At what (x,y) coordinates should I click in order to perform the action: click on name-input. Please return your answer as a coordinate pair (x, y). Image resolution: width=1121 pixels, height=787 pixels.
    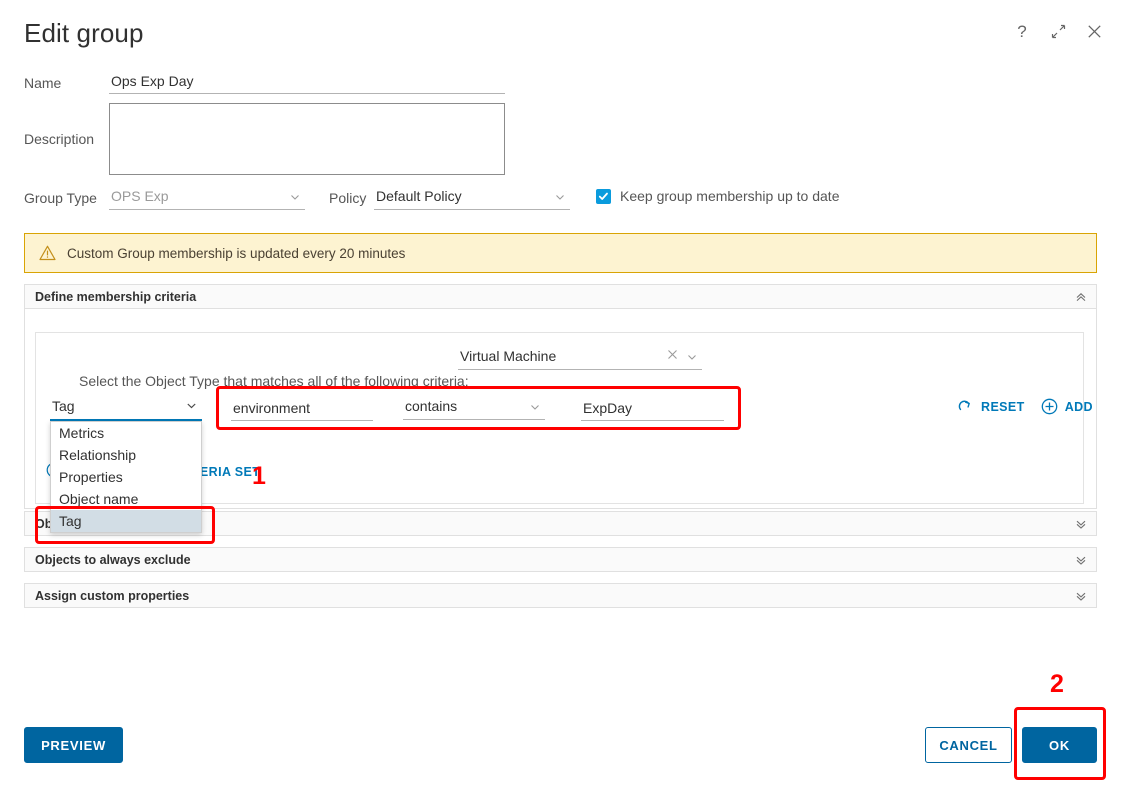
    Looking at the image, I should click on (307, 83).